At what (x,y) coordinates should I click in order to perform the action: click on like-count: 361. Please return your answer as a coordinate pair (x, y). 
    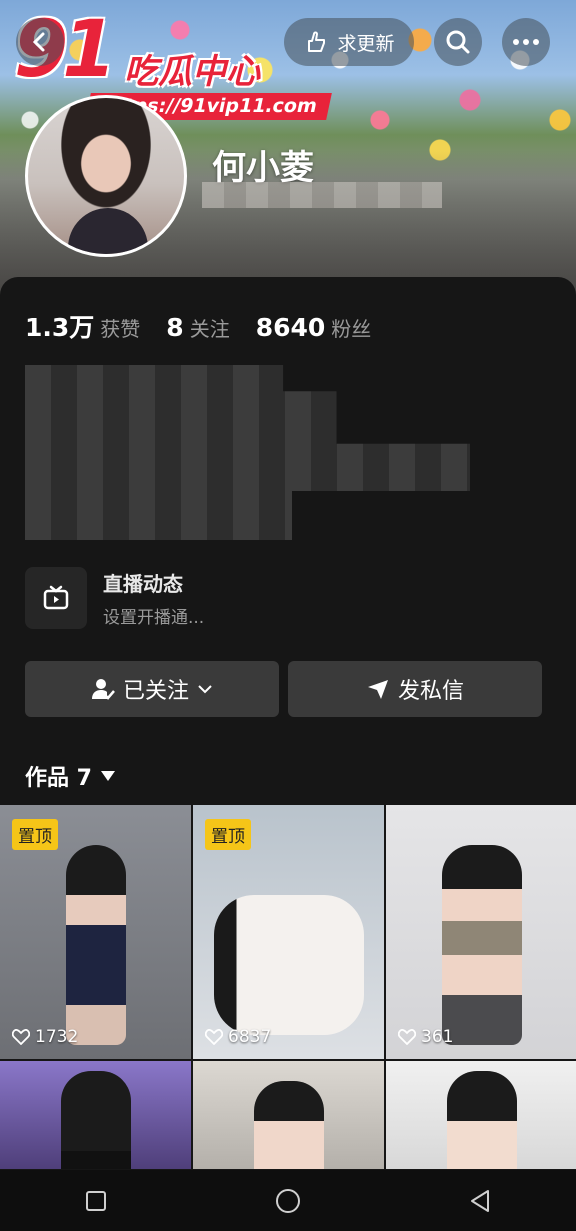
    Looking at the image, I should click on (425, 1037).